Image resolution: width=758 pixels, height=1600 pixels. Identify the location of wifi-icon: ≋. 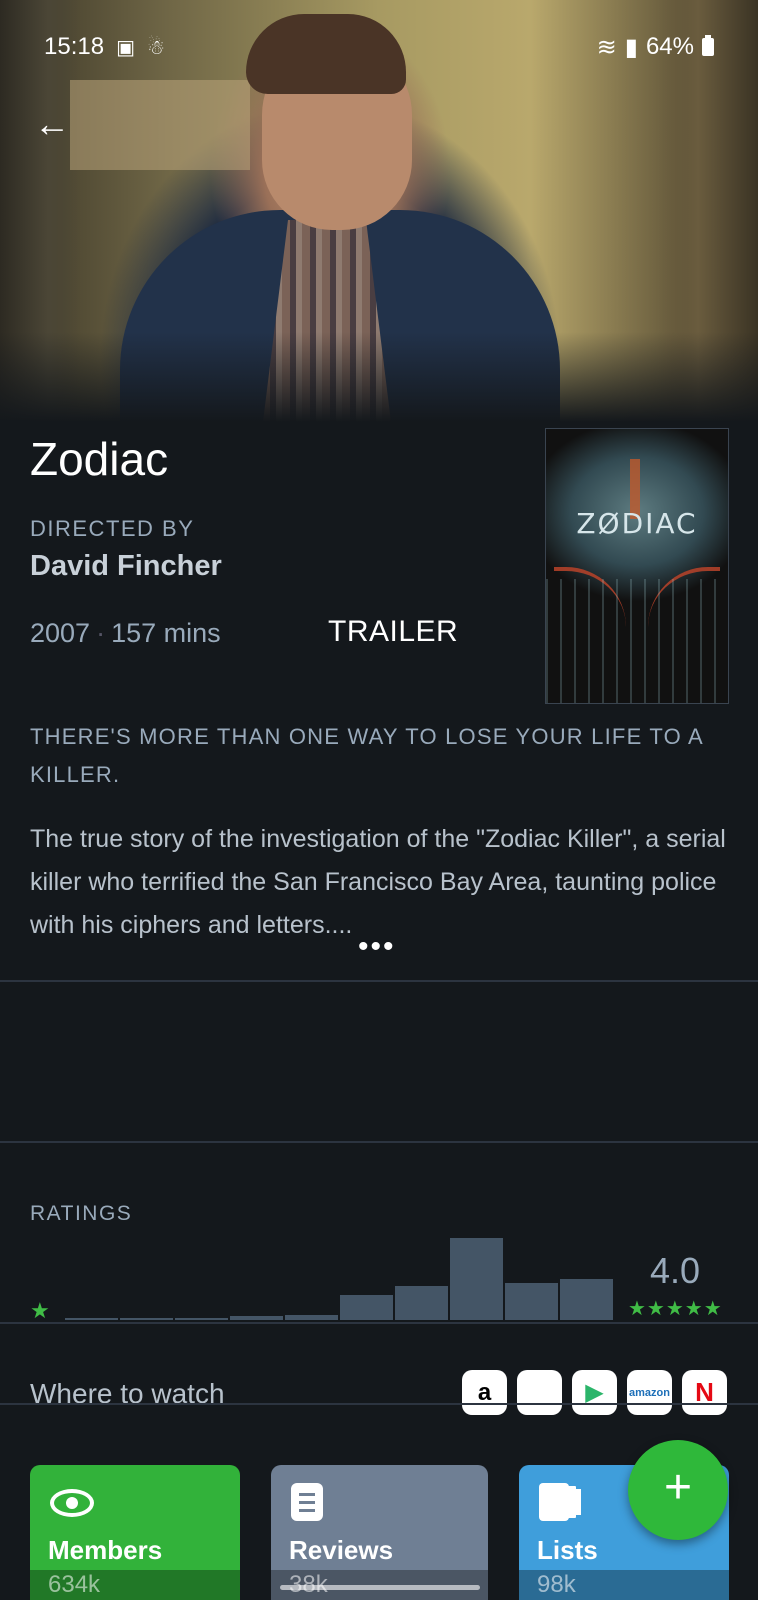
(606, 47).